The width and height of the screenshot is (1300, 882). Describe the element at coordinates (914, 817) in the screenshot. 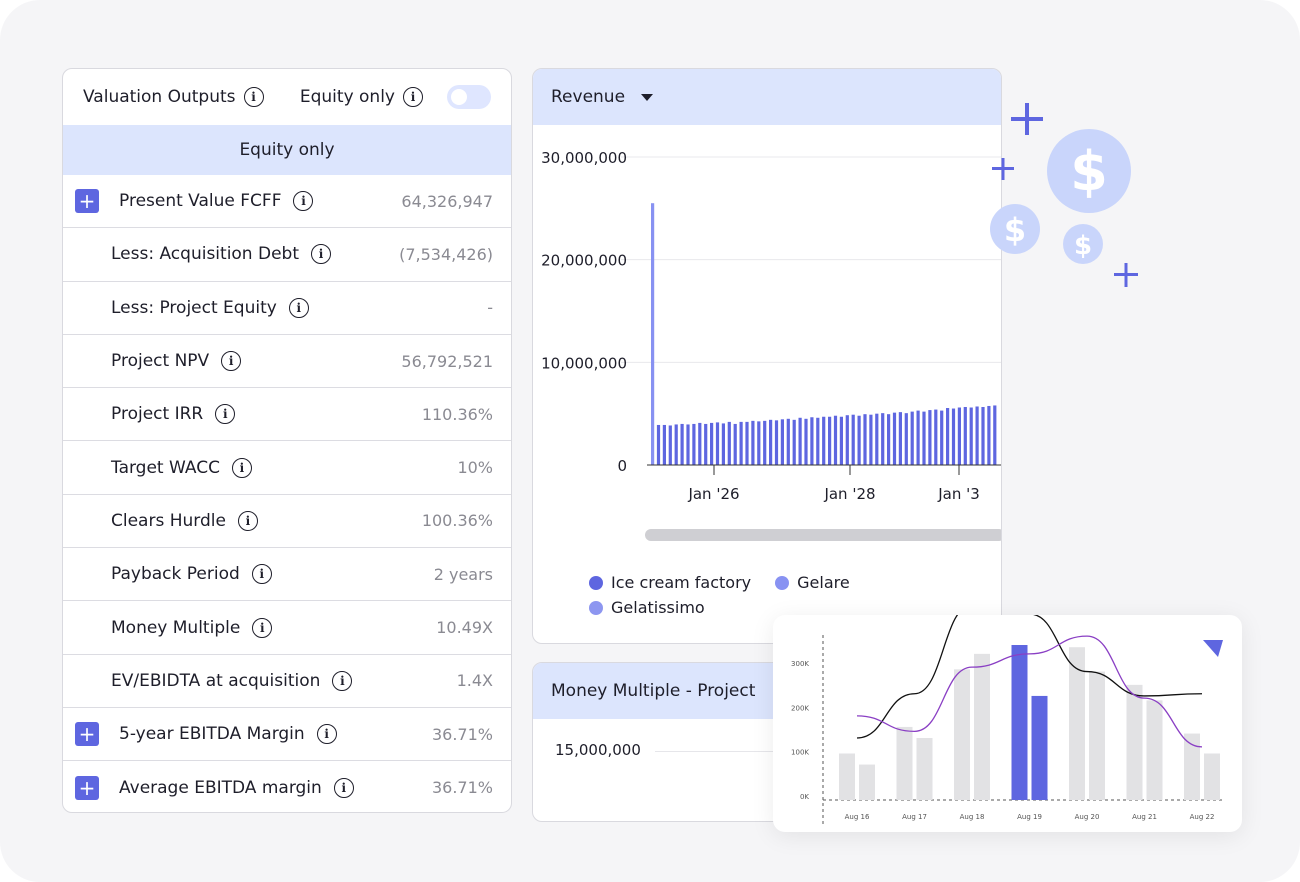

I see `x-tick-label: Aug 17` at that location.